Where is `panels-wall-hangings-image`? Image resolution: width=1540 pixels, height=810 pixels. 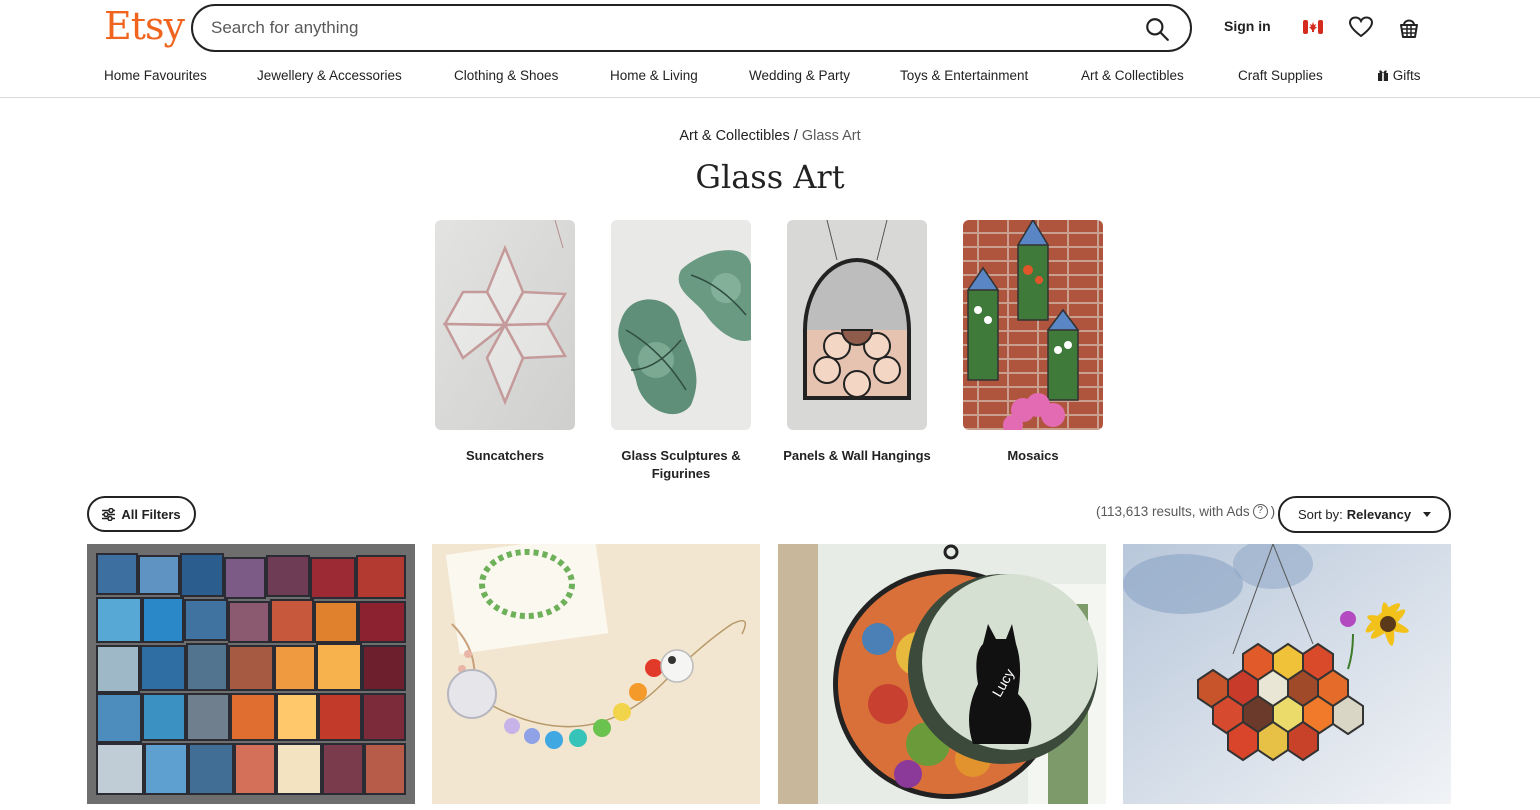 panels-wall-hangings-image is located at coordinates (857, 324).